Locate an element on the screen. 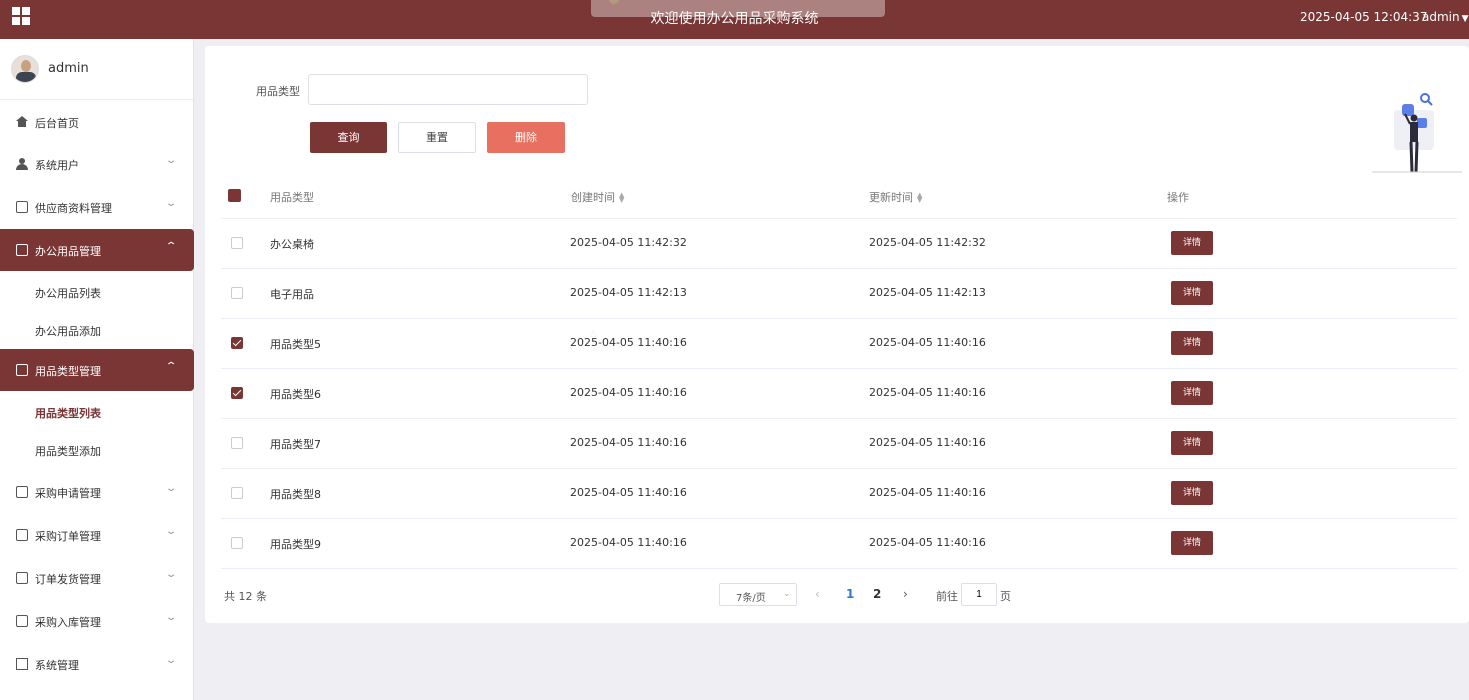 This screenshot has width=1469, height=700. sidebar-item-label: 办公用品管理 is located at coordinates (68, 251).